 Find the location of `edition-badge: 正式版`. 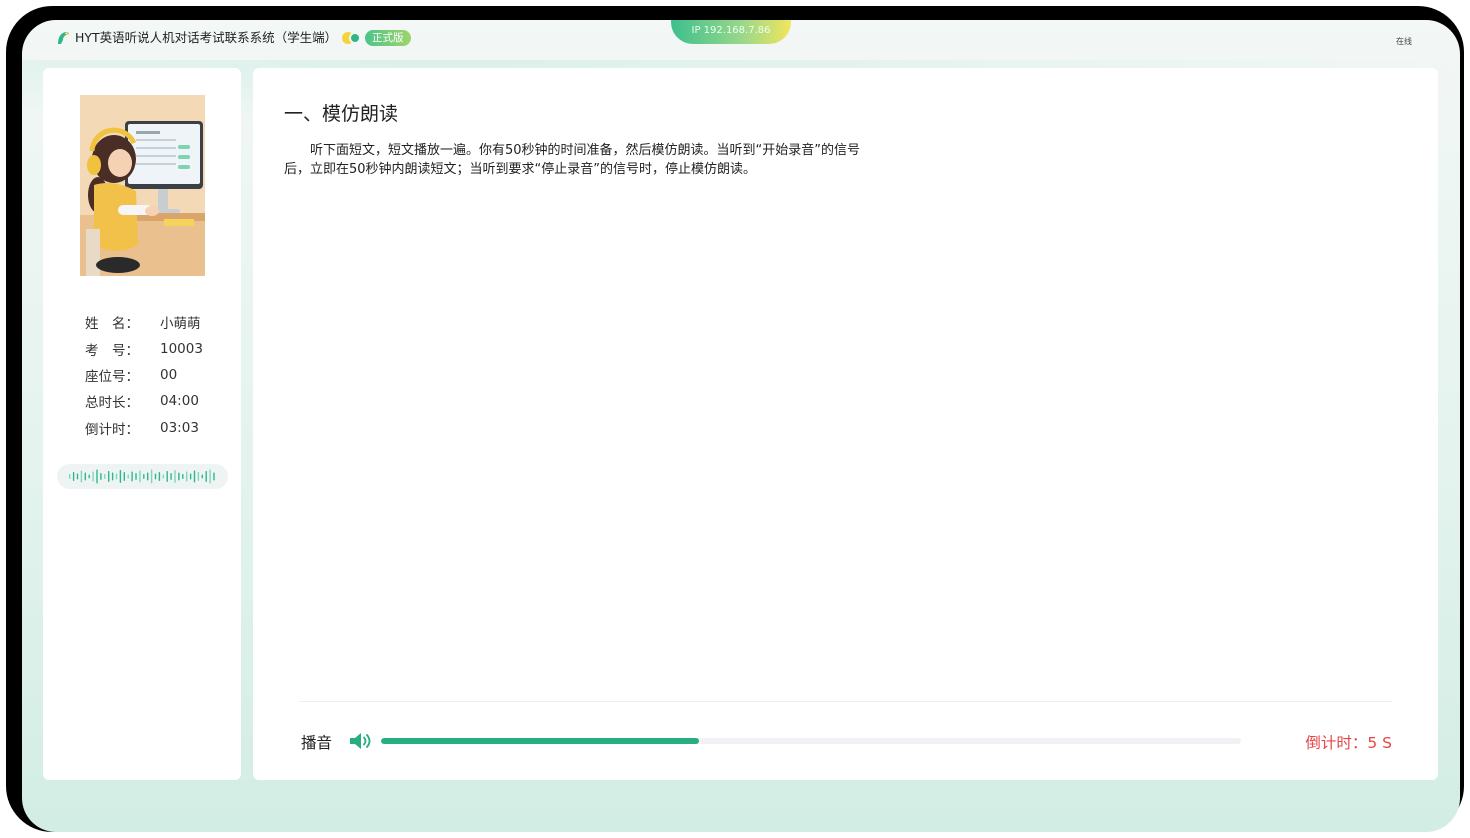

edition-badge: 正式版 is located at coordinates (388, 38).